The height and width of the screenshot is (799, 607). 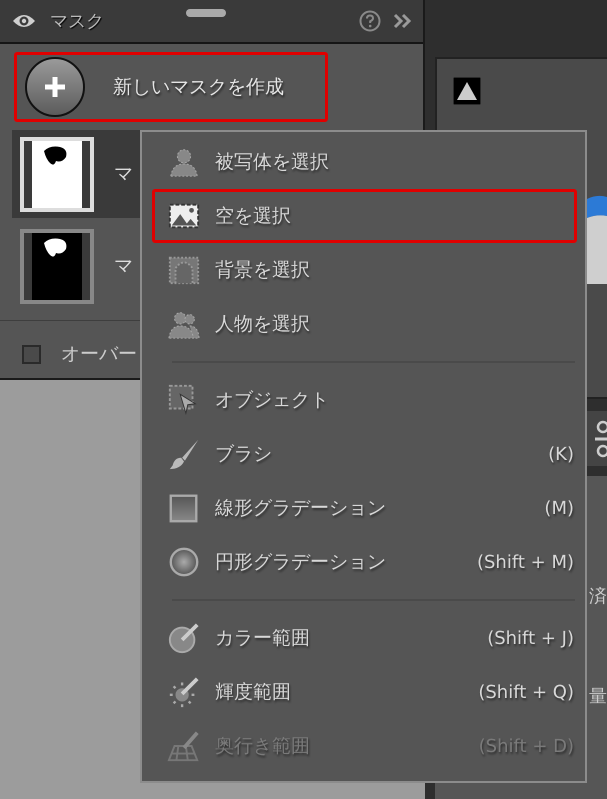 What do you see at coordinates (598, 696) in the screenshot?
I see `side-panel-text: 量` at bounding box center [598, 696].